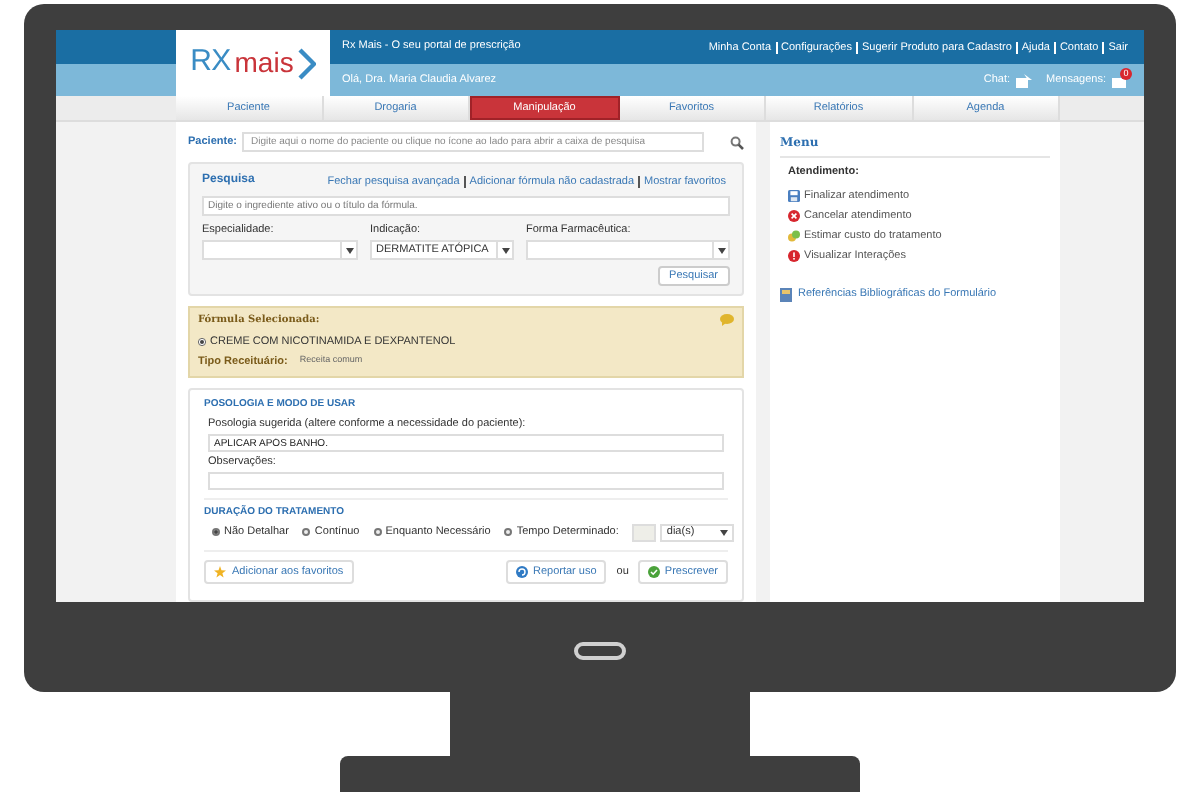  Describe the element at coordinates (202, 341) in the screenshot. I see `radio-icon` at that location.